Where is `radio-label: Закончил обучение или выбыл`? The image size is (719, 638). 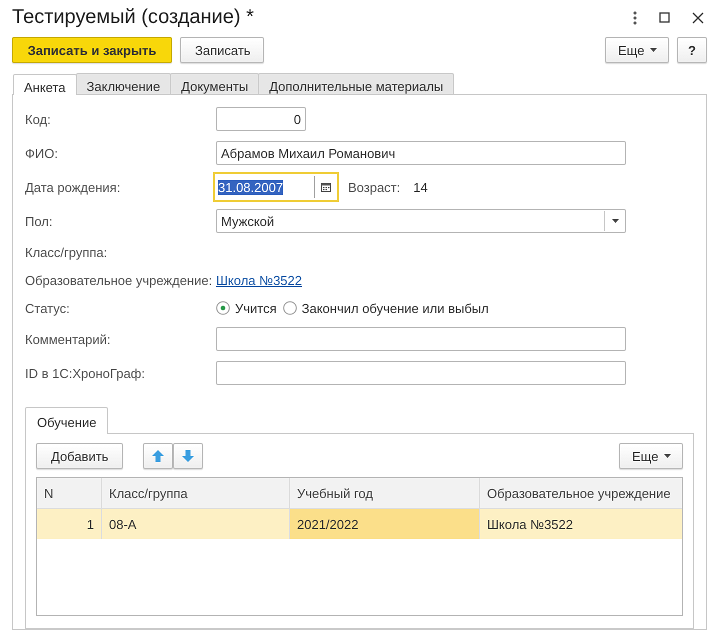
radio-label: Закончил обучение или выбыл is located at coordinates (395, 308).